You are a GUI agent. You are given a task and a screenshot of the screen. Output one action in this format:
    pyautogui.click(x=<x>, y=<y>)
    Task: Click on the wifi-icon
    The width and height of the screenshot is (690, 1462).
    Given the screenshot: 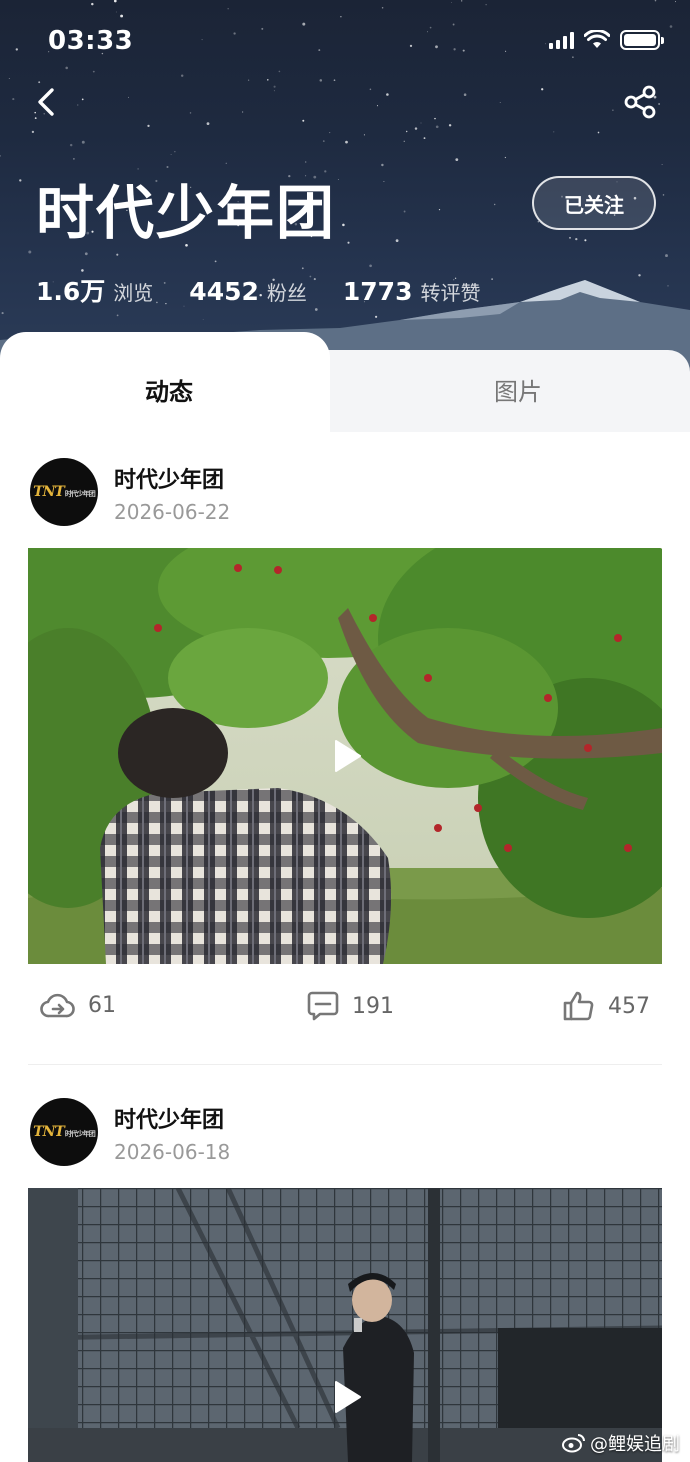 What is the action you would take?
    pyautogui.click(x=597, y=39)
    